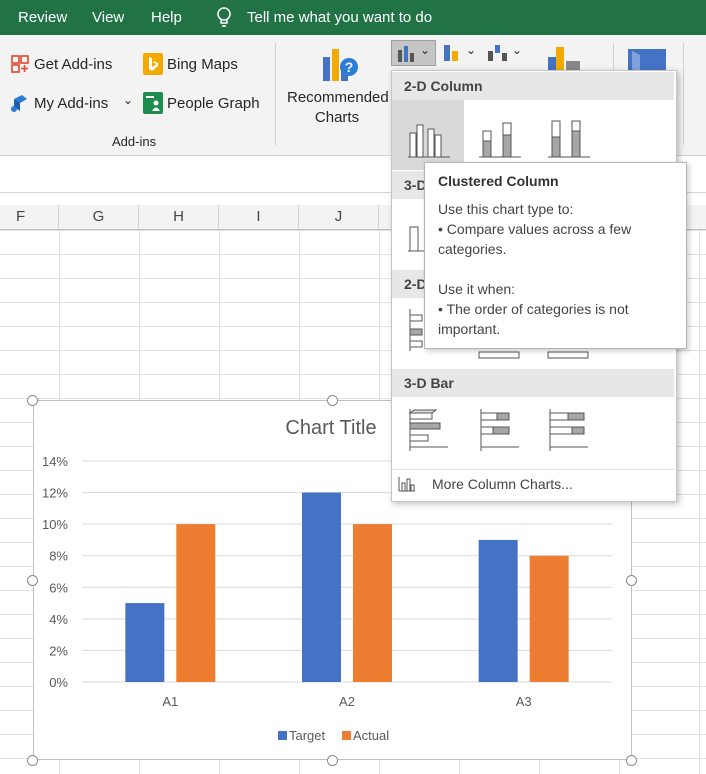 This screenshot has height=774, width=706. Describe the element at coordinates (498, 610) in the screenshot. I see `bar-target-a3` at that location.